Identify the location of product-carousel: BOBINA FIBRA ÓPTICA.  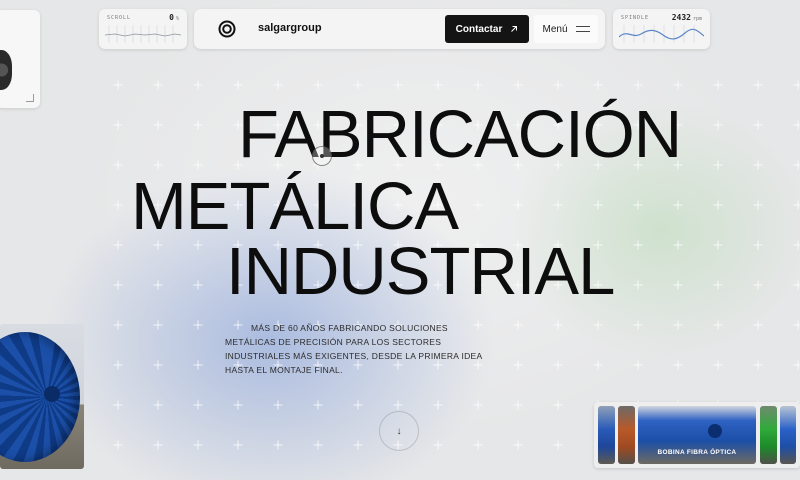
(697, 435).